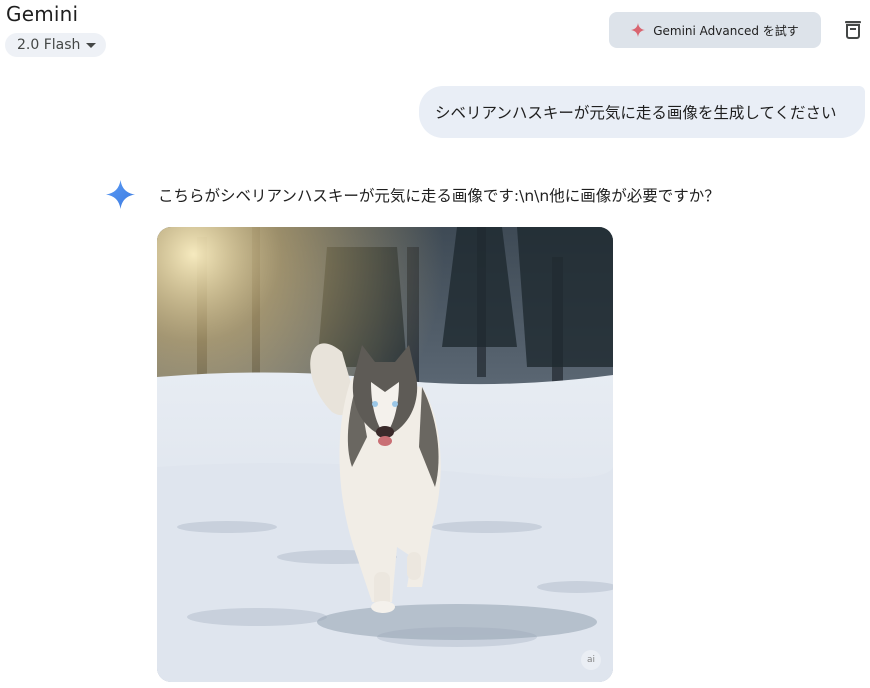 The image size is (870, 688). Describe the element at coordinates (726, 30) in the screenshot. I see `upgrade-label: Gemini Advanced を試す` at that location.